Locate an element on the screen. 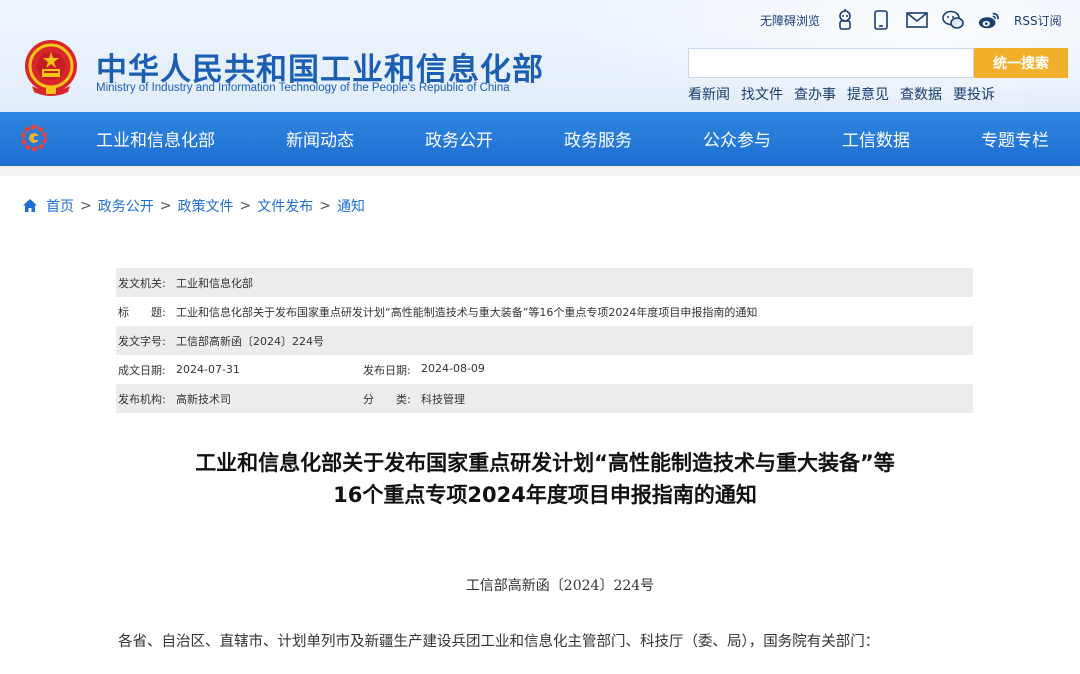 This screenshot has width=1080, height=674. breadcrumb-gov-affairs: 政务公开 is located at coordinates (126, 206).